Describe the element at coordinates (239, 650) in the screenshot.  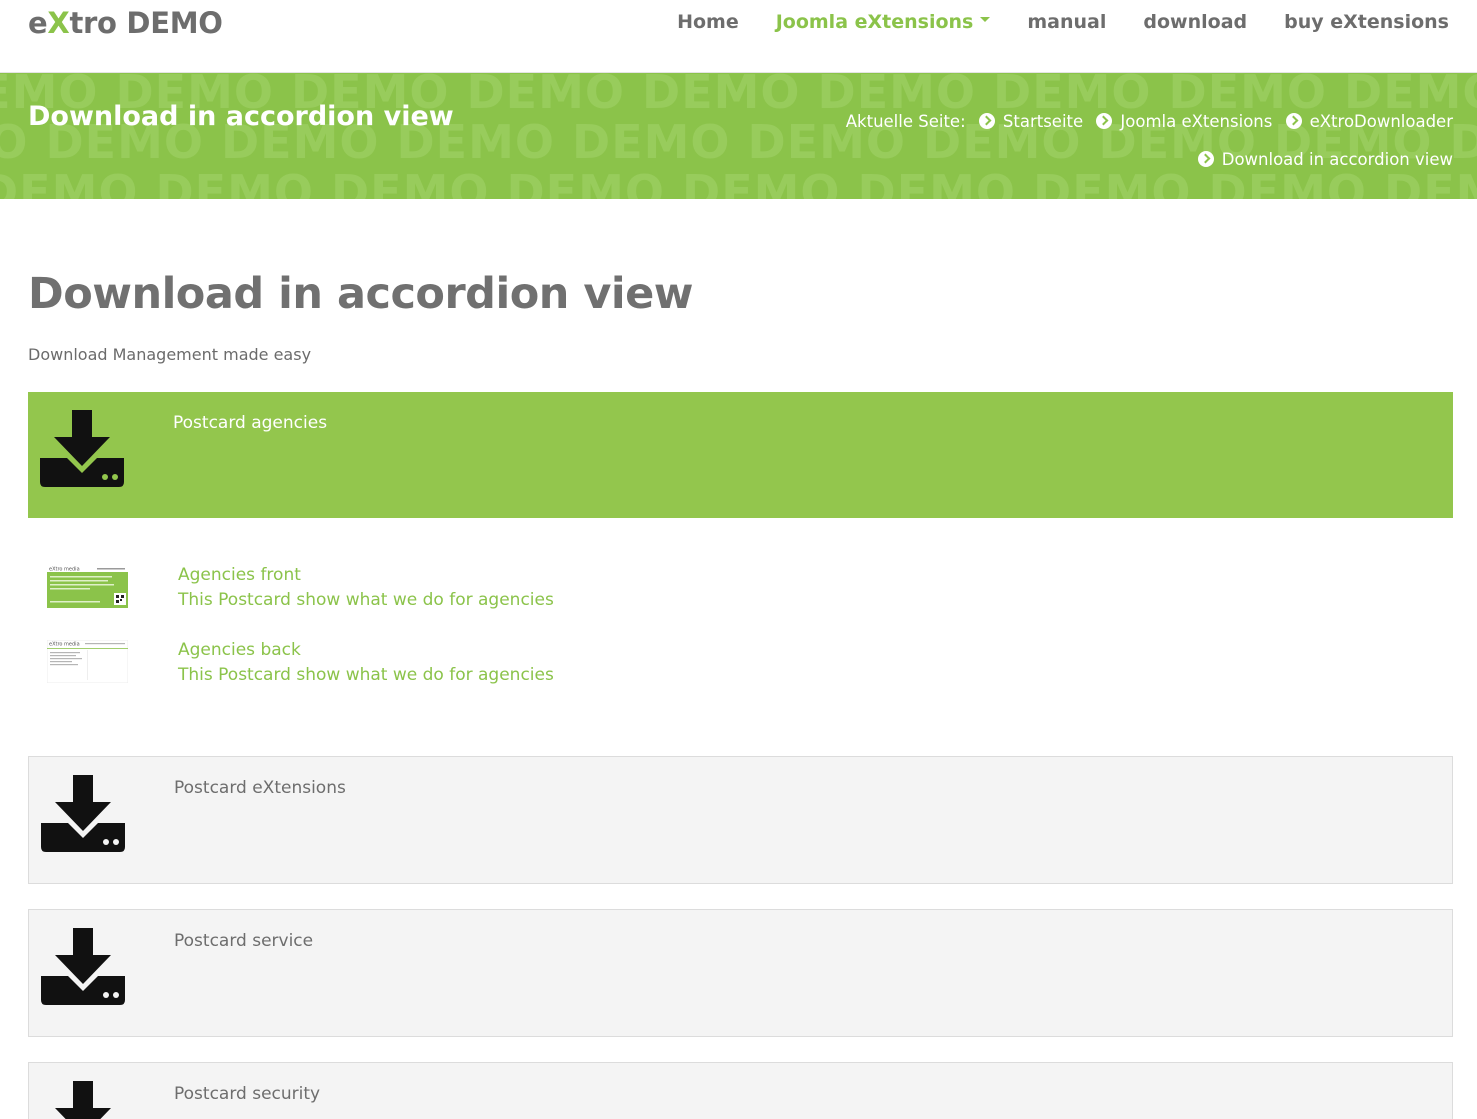
I see `file-name: Agencies back` at that location.